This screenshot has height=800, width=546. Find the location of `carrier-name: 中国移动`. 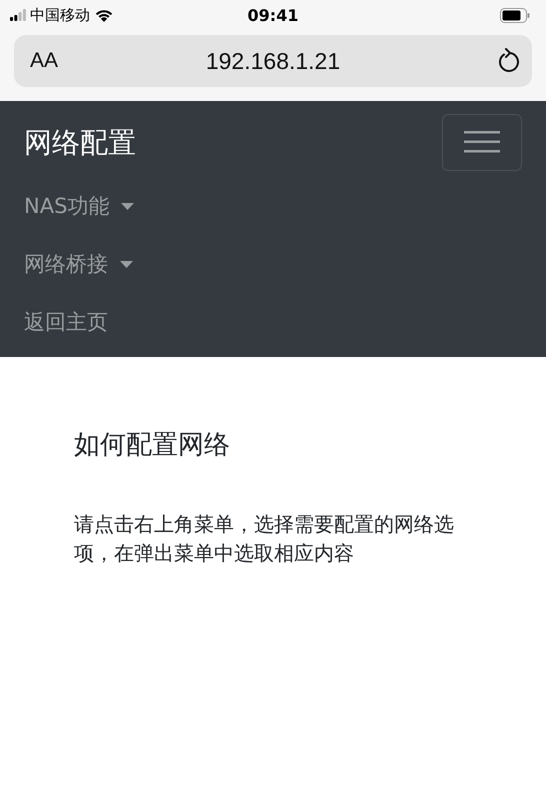

carrier-name: 中国移动 is located at coordinates (60, 15).